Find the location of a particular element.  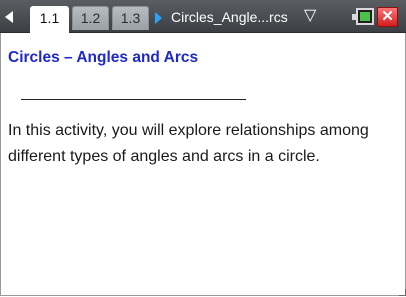

document-title: Circles_Angle...rcs is located at coordinates (229, 17).